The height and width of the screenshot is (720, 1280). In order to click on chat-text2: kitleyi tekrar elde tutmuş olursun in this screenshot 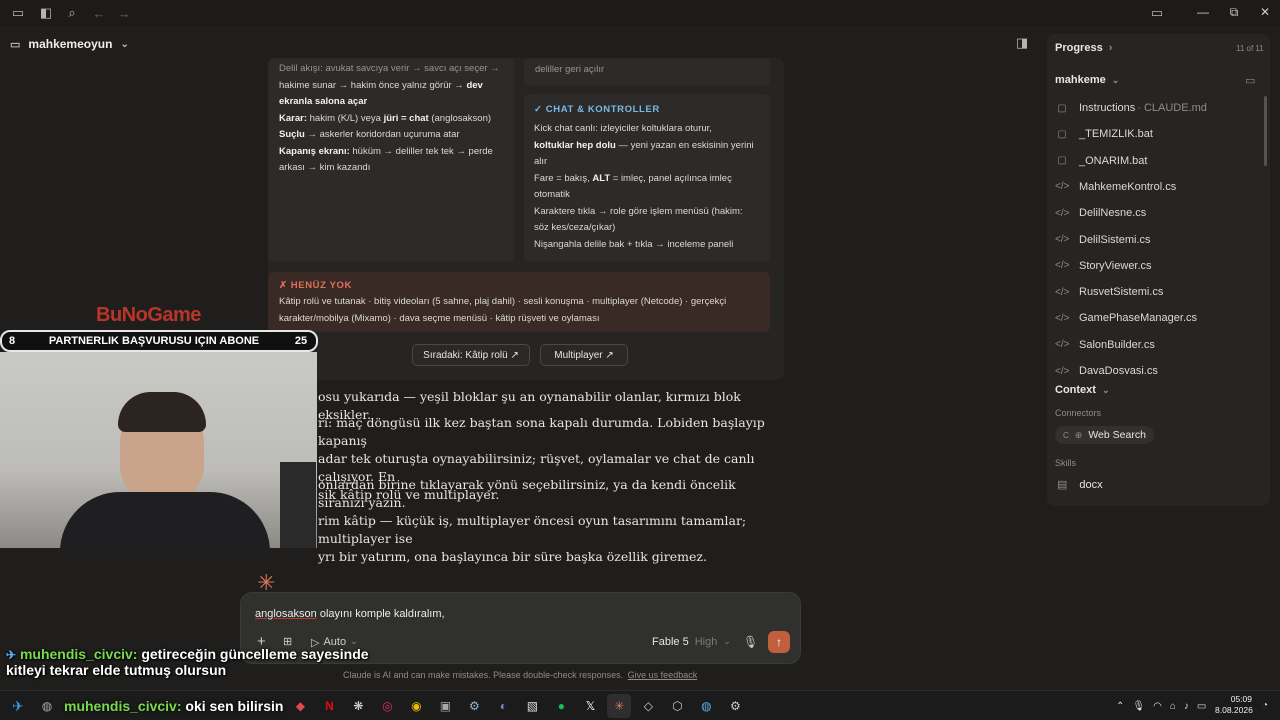, I will do `click(116, 670)`.